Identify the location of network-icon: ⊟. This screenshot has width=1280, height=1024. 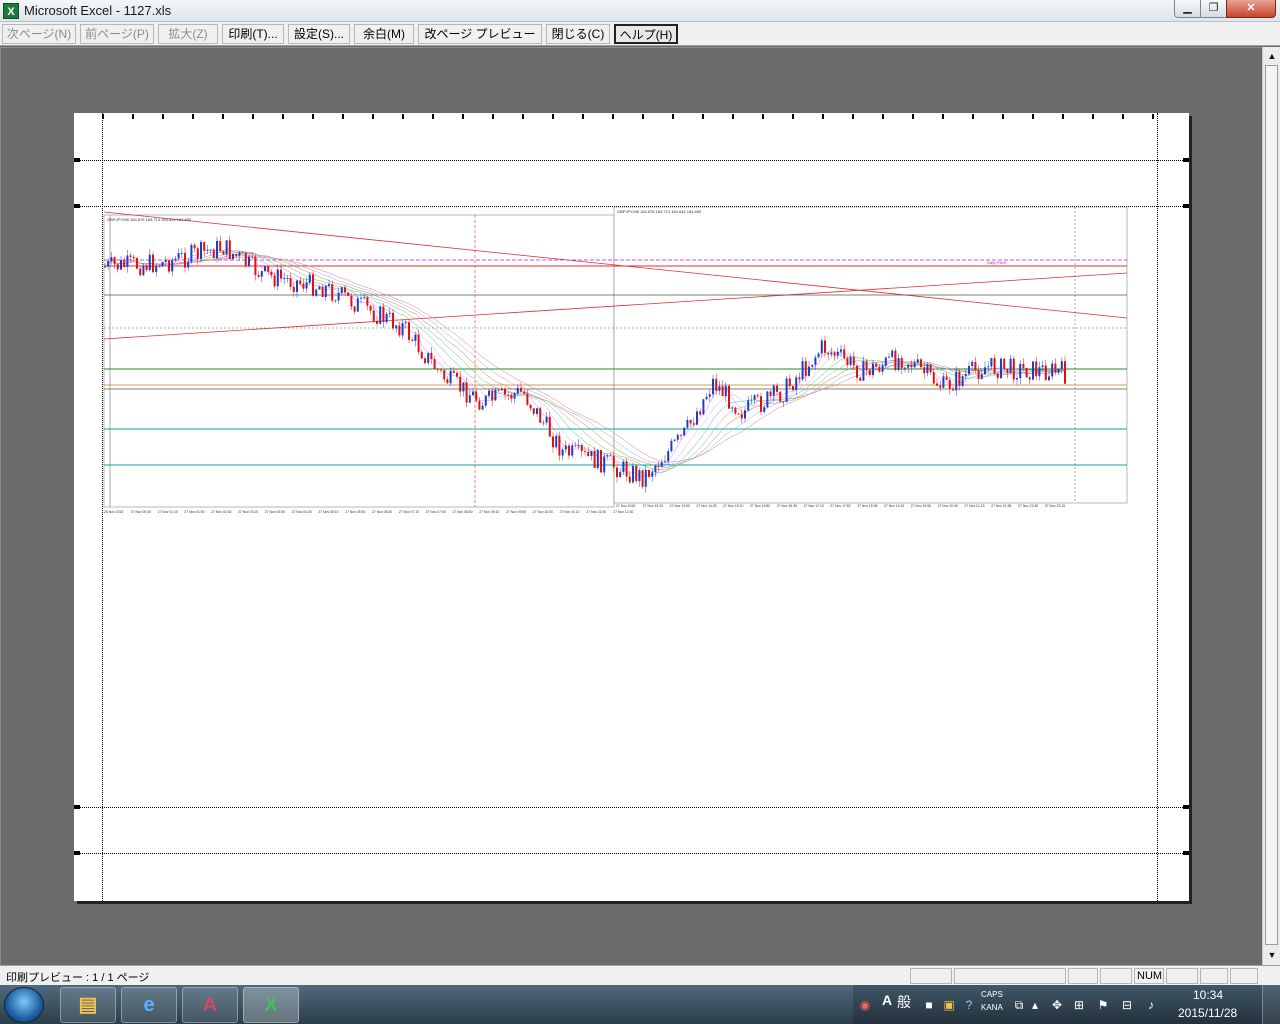
(1127, 1005).